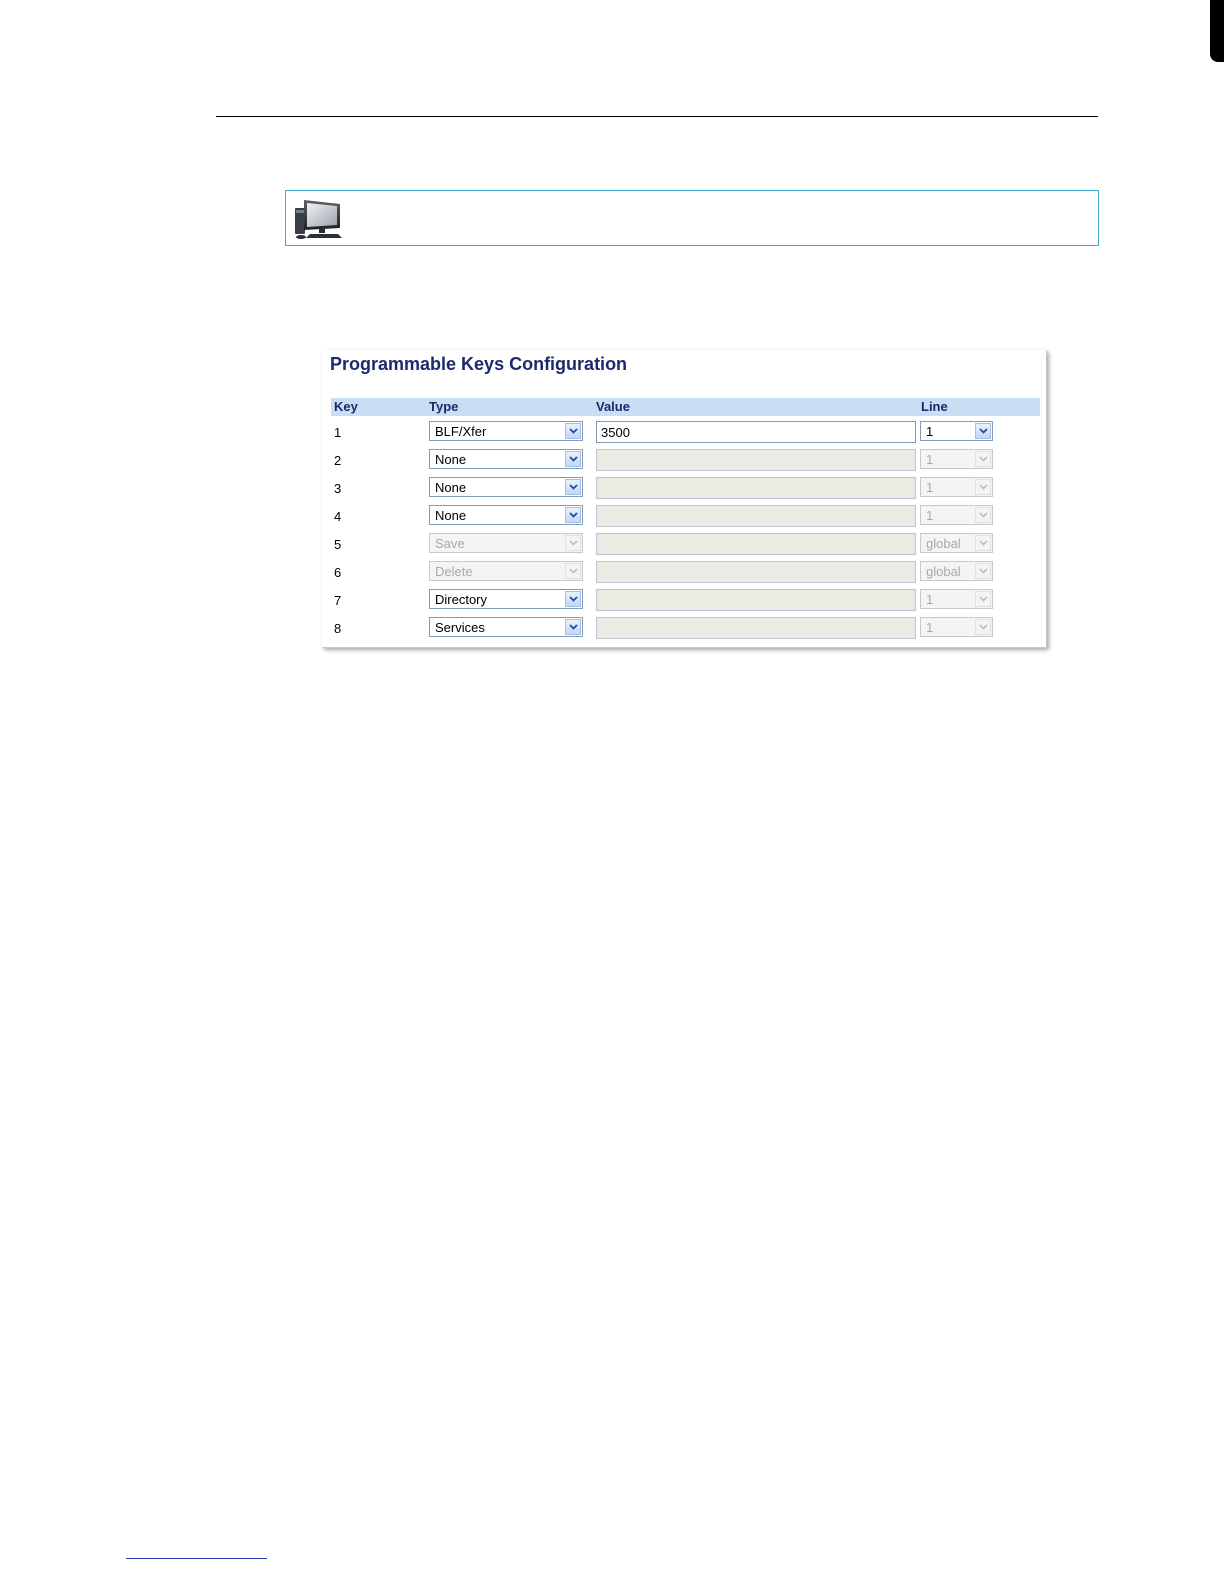  I want to click on type-select: Save, so click(506, 543).